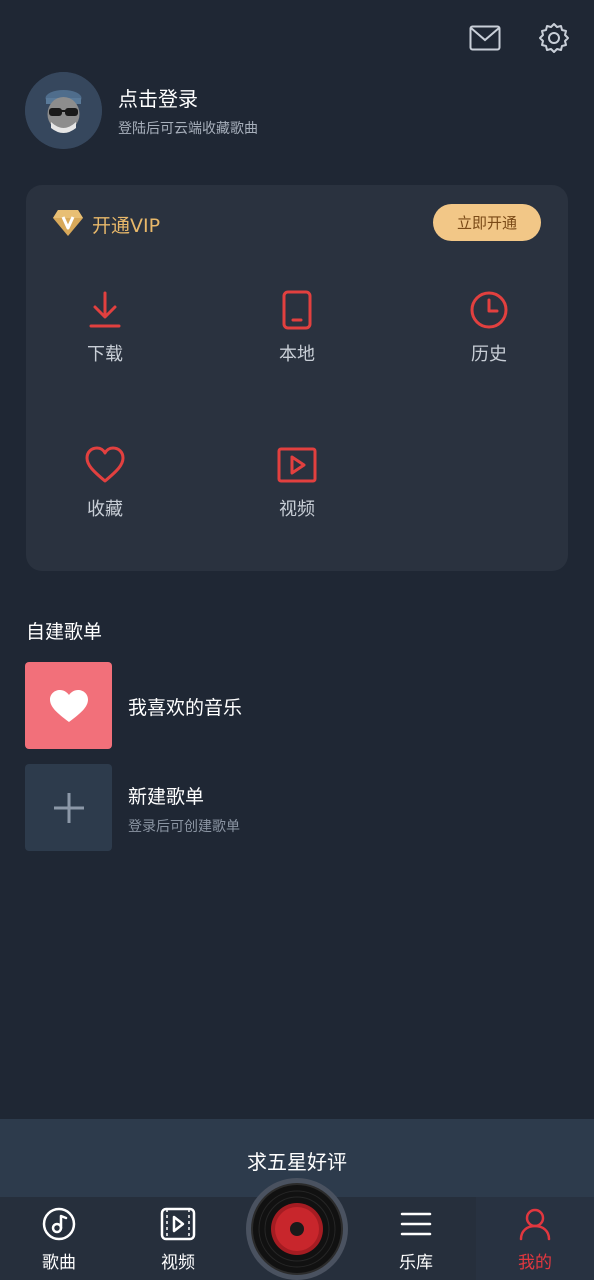 This screenshot has height=1280, width=594. What do you see at coordinates (68, 223) in the screenshot?
I see `vip-icon` at bounding box center [68, 223].